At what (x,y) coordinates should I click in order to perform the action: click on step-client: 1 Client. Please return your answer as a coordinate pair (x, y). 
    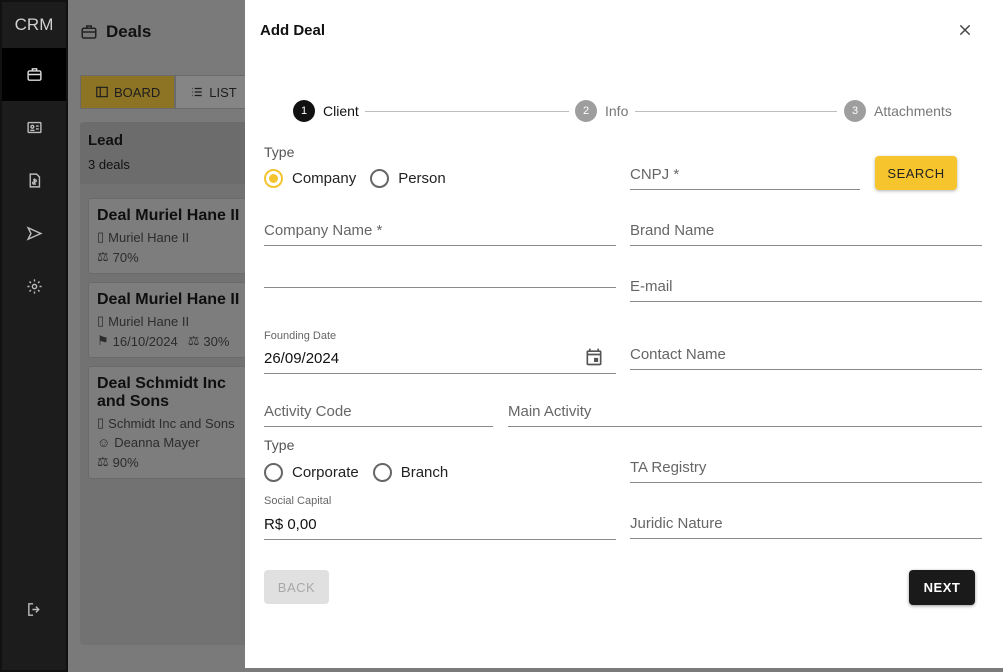
    Looking at the image, I should click on (326, 111).